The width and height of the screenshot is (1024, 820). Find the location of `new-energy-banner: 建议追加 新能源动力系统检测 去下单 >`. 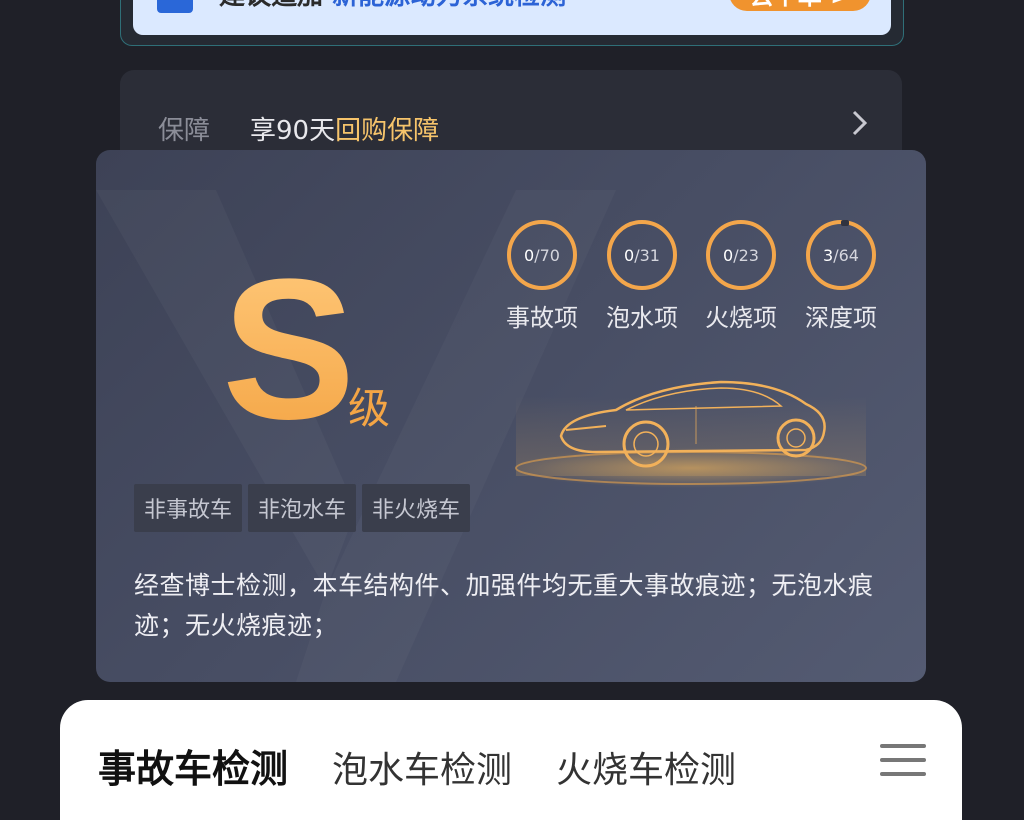

new-energy-banner: 建议追加 新能源动力系统检测 去下单 > is located at coordinates (512, 23).